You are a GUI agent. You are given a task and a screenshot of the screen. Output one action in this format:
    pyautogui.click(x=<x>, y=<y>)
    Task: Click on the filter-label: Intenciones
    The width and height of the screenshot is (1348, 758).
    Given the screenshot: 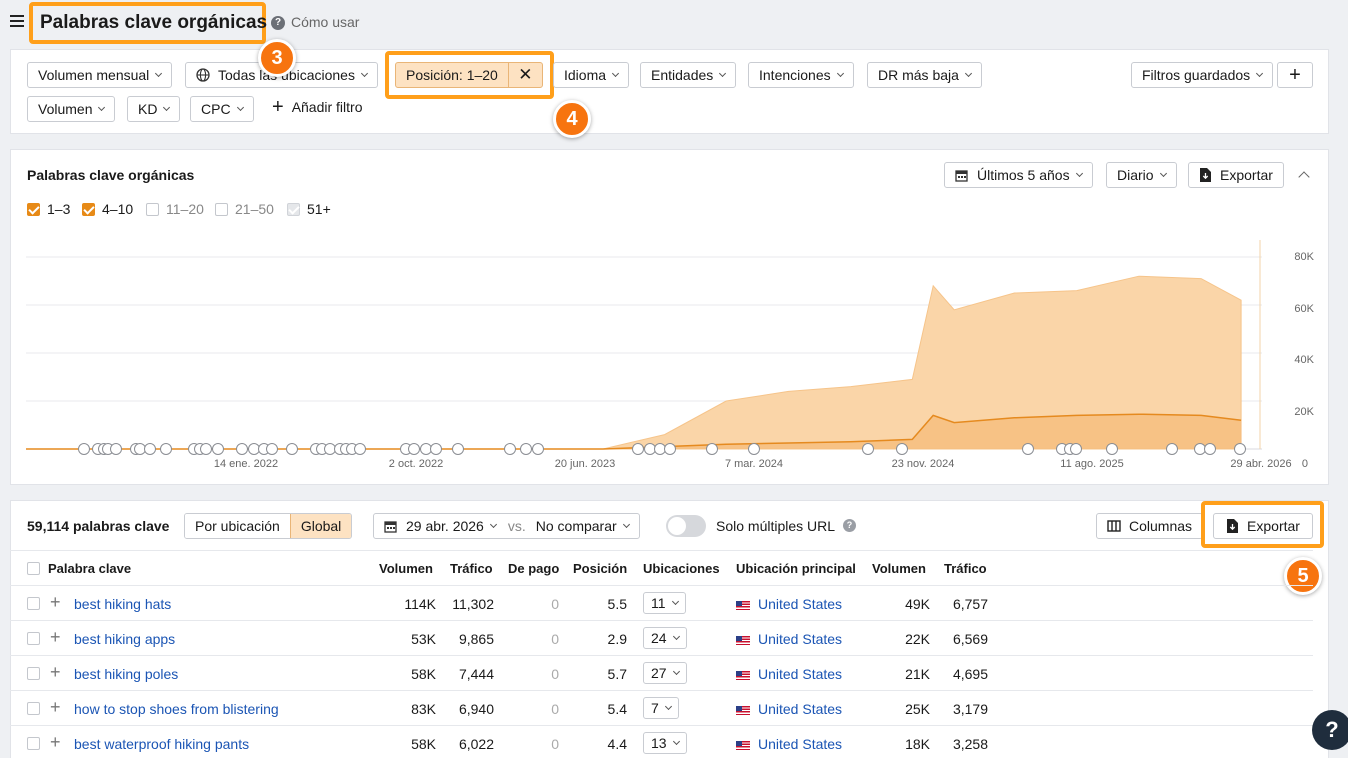 What is the action you would take?
    pyautogui.click(x=795, y=75)
    